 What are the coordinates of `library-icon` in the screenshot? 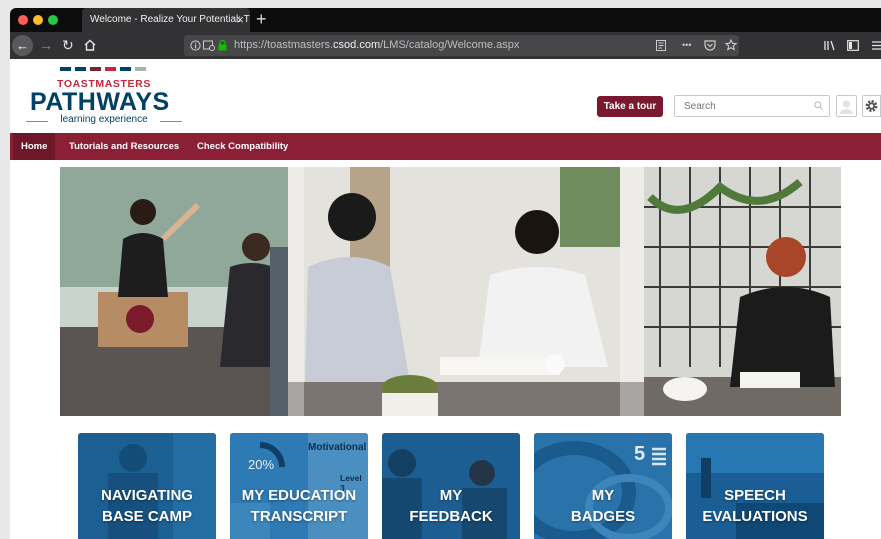 It's located at (830, 45).